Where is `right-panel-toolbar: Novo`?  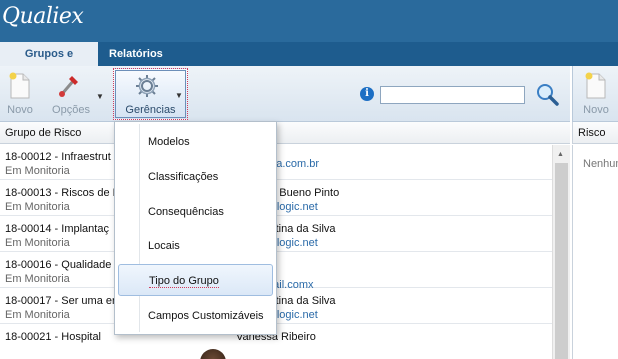 right-panel-toolbar: Novo is located at coordinates (595, 94).